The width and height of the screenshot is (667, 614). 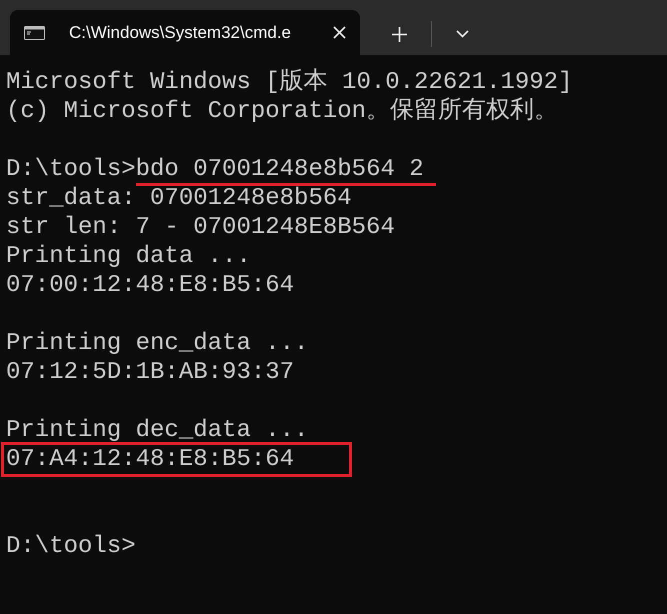 I want to click on tab-title: C:\Windows\System32\cmd.e, so click(x=180, y=33).